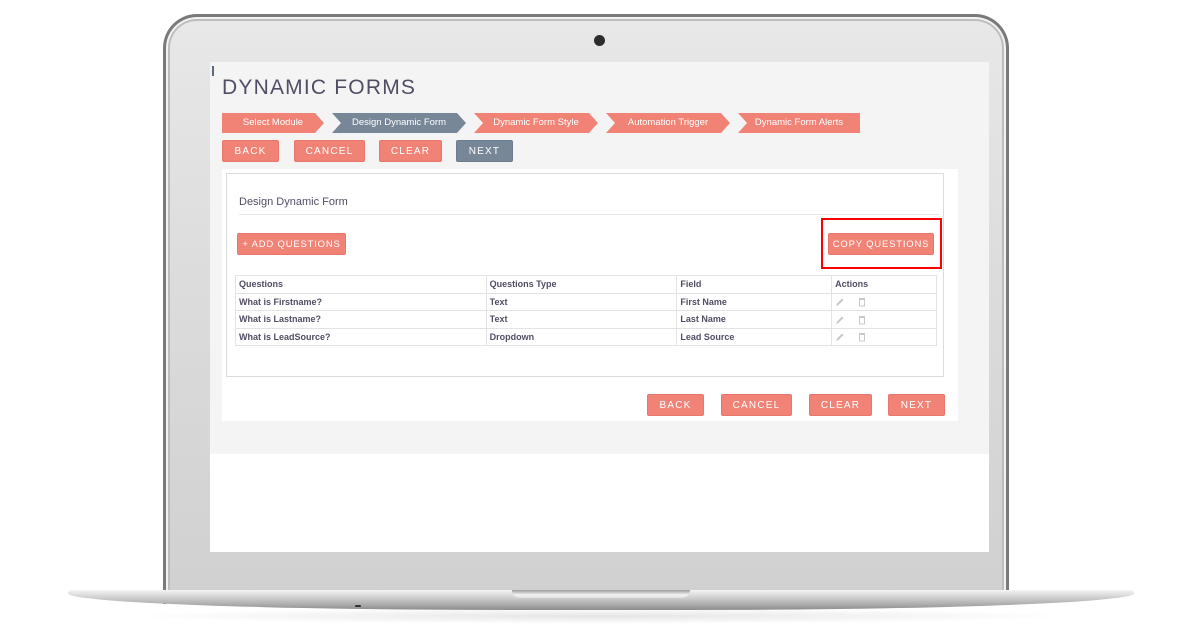 The image size is (1200, 630). Describe the element at coordinates (358, 606) in the screenshot. I see `laptop-indicator` at that location.